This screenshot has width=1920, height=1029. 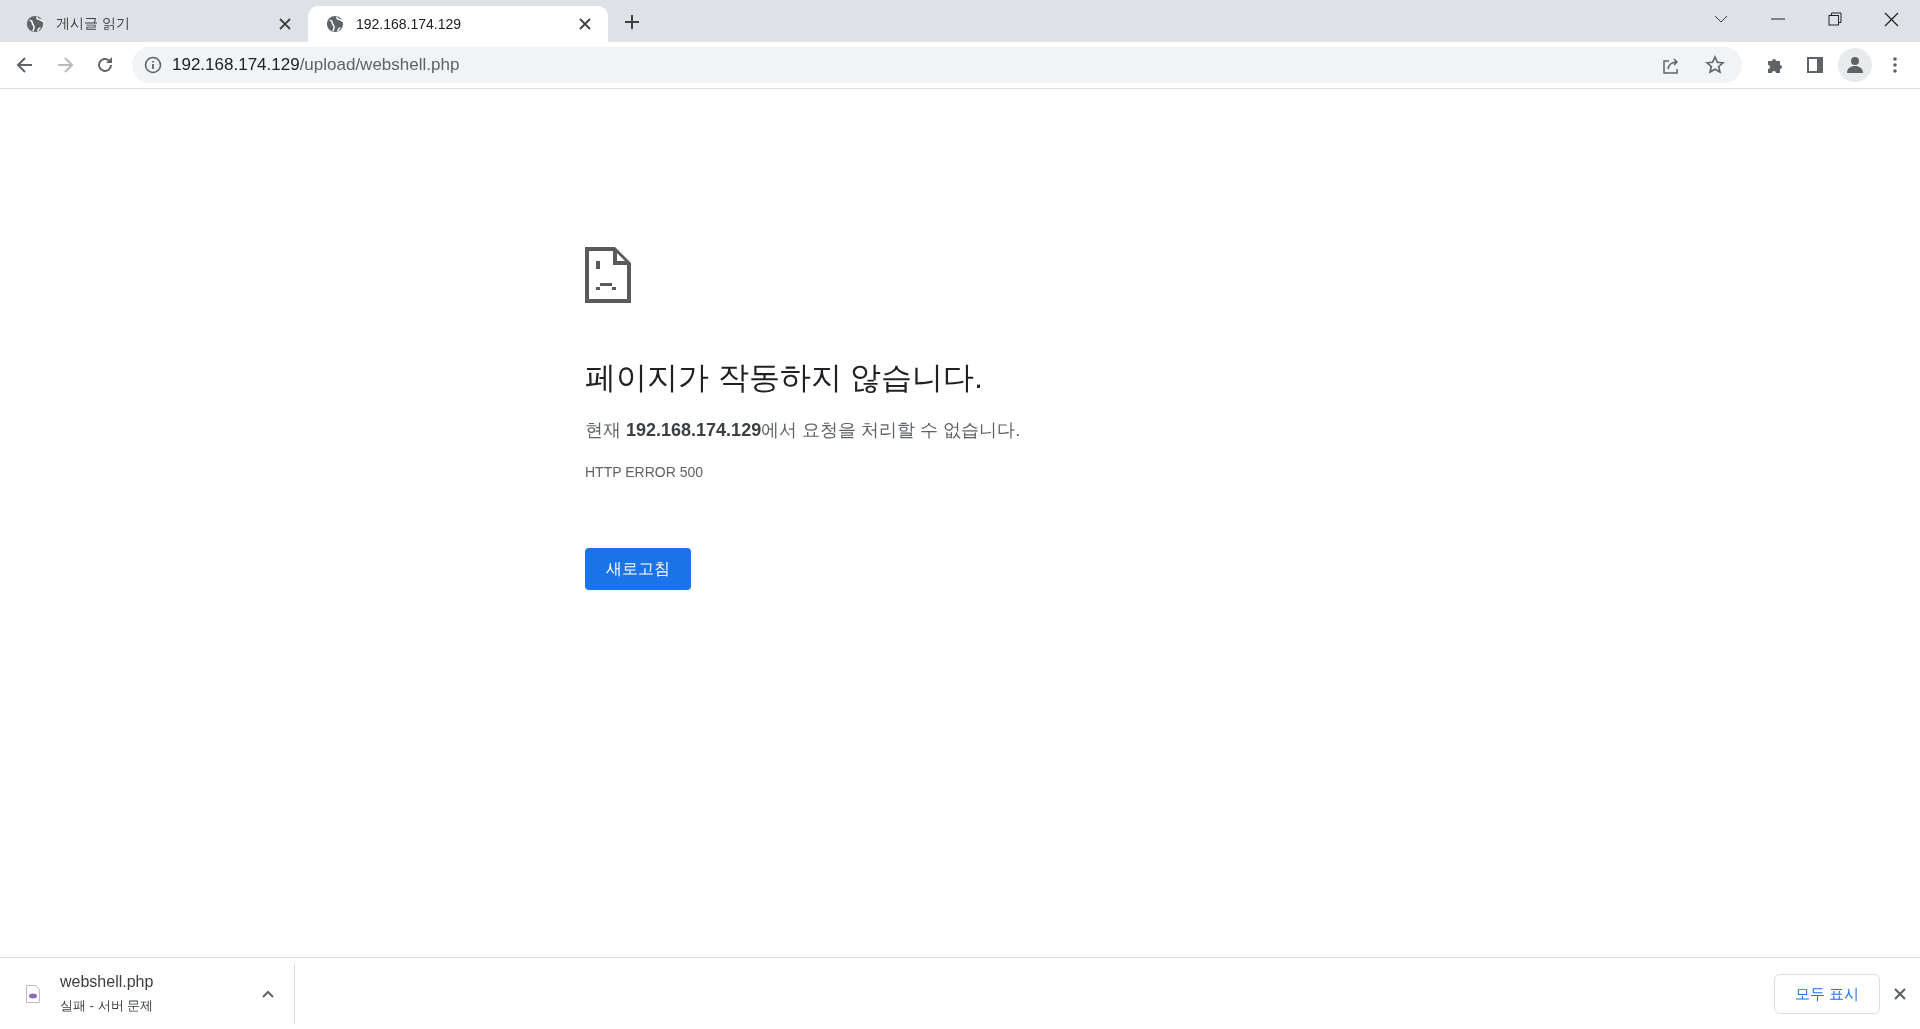 What do you see at coordinates (33, 994) in the screenshot?
I see `php-file-icon` at bounding box center [33, 994].